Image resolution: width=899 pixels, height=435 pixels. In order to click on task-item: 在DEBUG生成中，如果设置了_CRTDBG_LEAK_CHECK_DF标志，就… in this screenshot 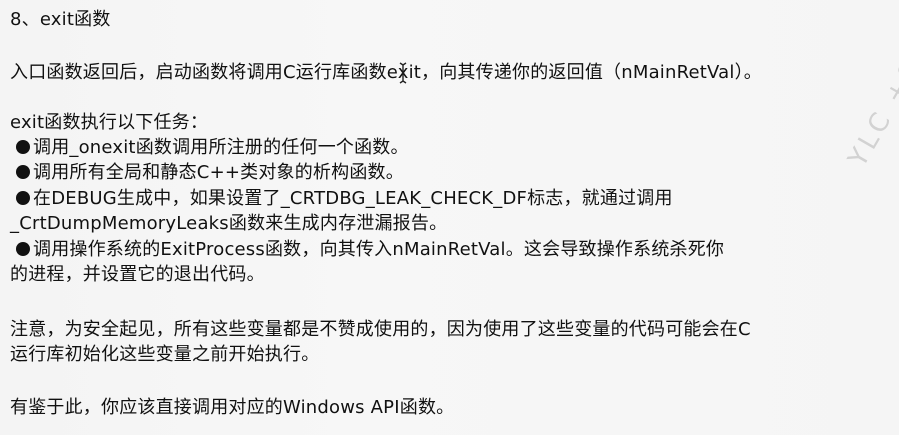, I will do `click(344, 199)`.